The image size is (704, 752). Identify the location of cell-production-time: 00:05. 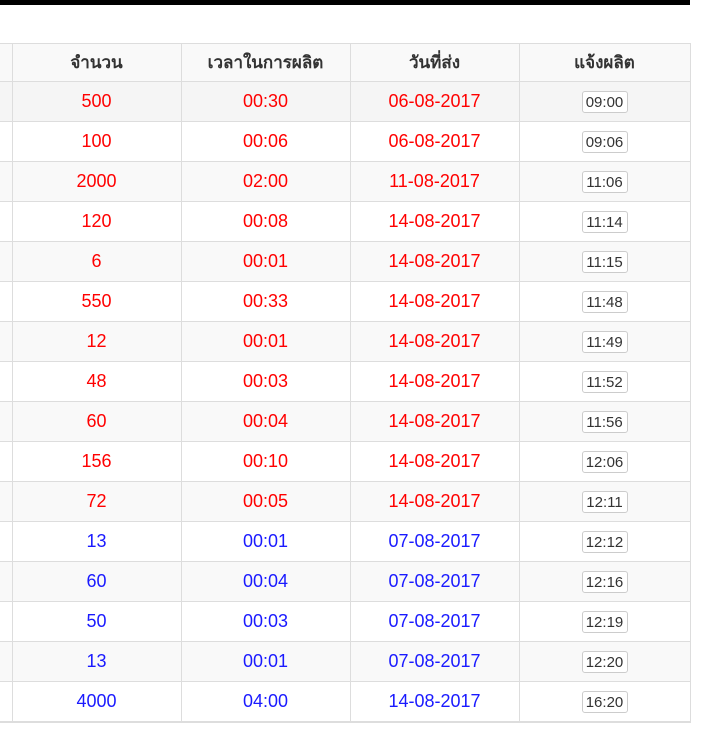
(265, 501).